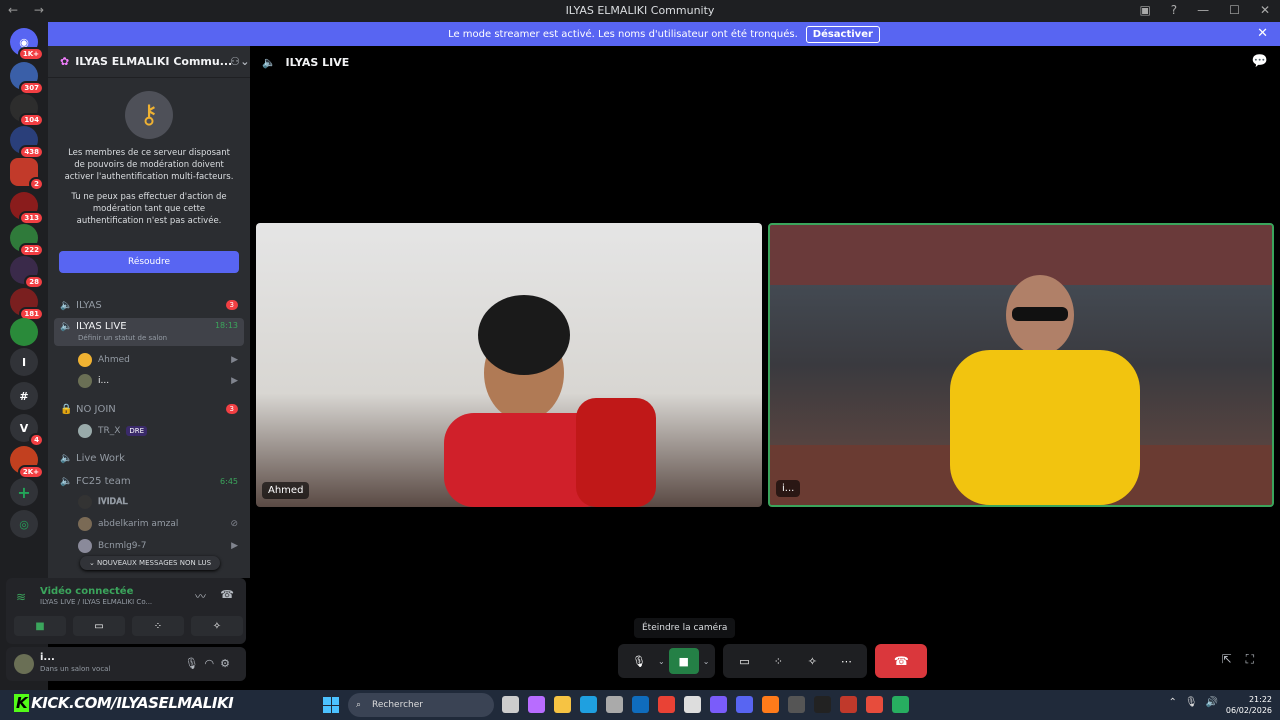  I want to click on channel-no-join: 🔒 NO JOIN 3, so click(149, 409).